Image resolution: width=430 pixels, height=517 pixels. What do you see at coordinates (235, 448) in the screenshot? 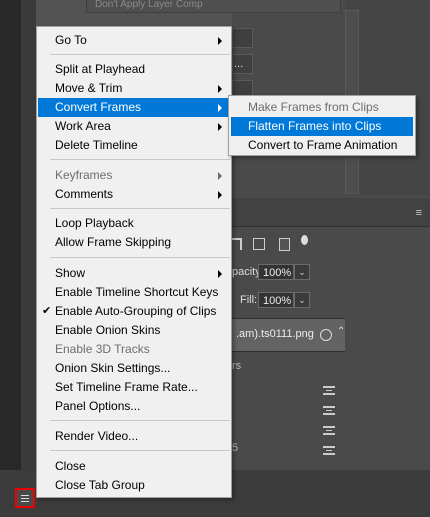
I see `layer-sub-text-2: 5` at bounding box center [235, 448].